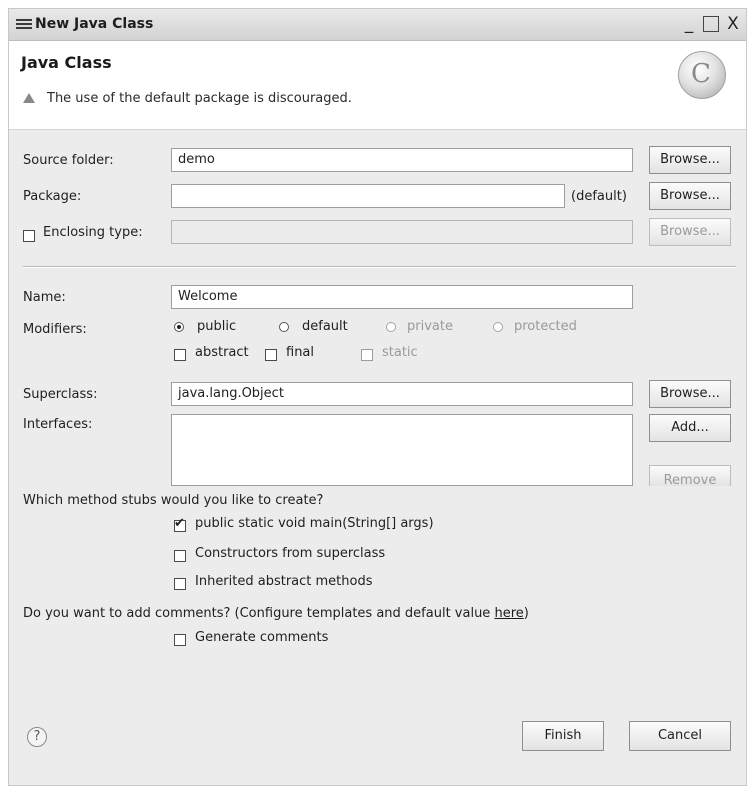 This screenshot has height=794, width=755. Describe the element at coordinates (271, 355) in the screenshot. I see `final-checkbox` at that location.